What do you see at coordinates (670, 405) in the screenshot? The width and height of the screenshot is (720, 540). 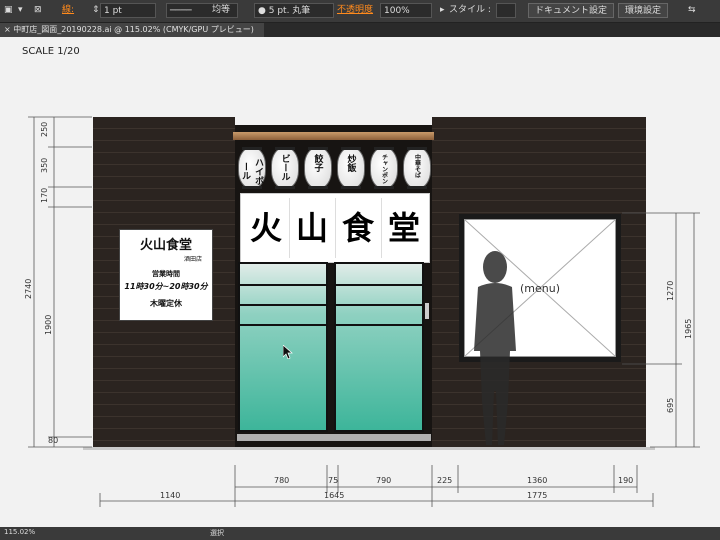 I see `dim-right: 695` at bounding box center [670, 405].